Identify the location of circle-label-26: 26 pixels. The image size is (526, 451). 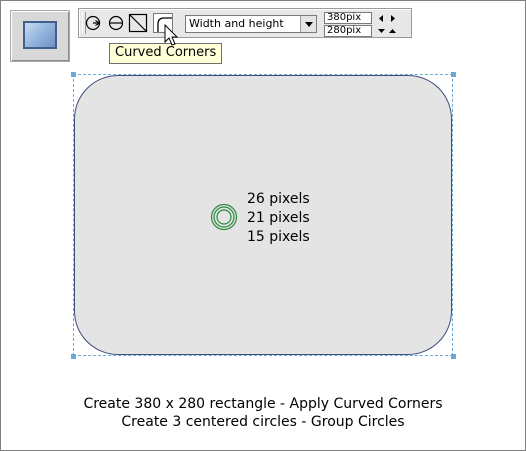
(278, 199).